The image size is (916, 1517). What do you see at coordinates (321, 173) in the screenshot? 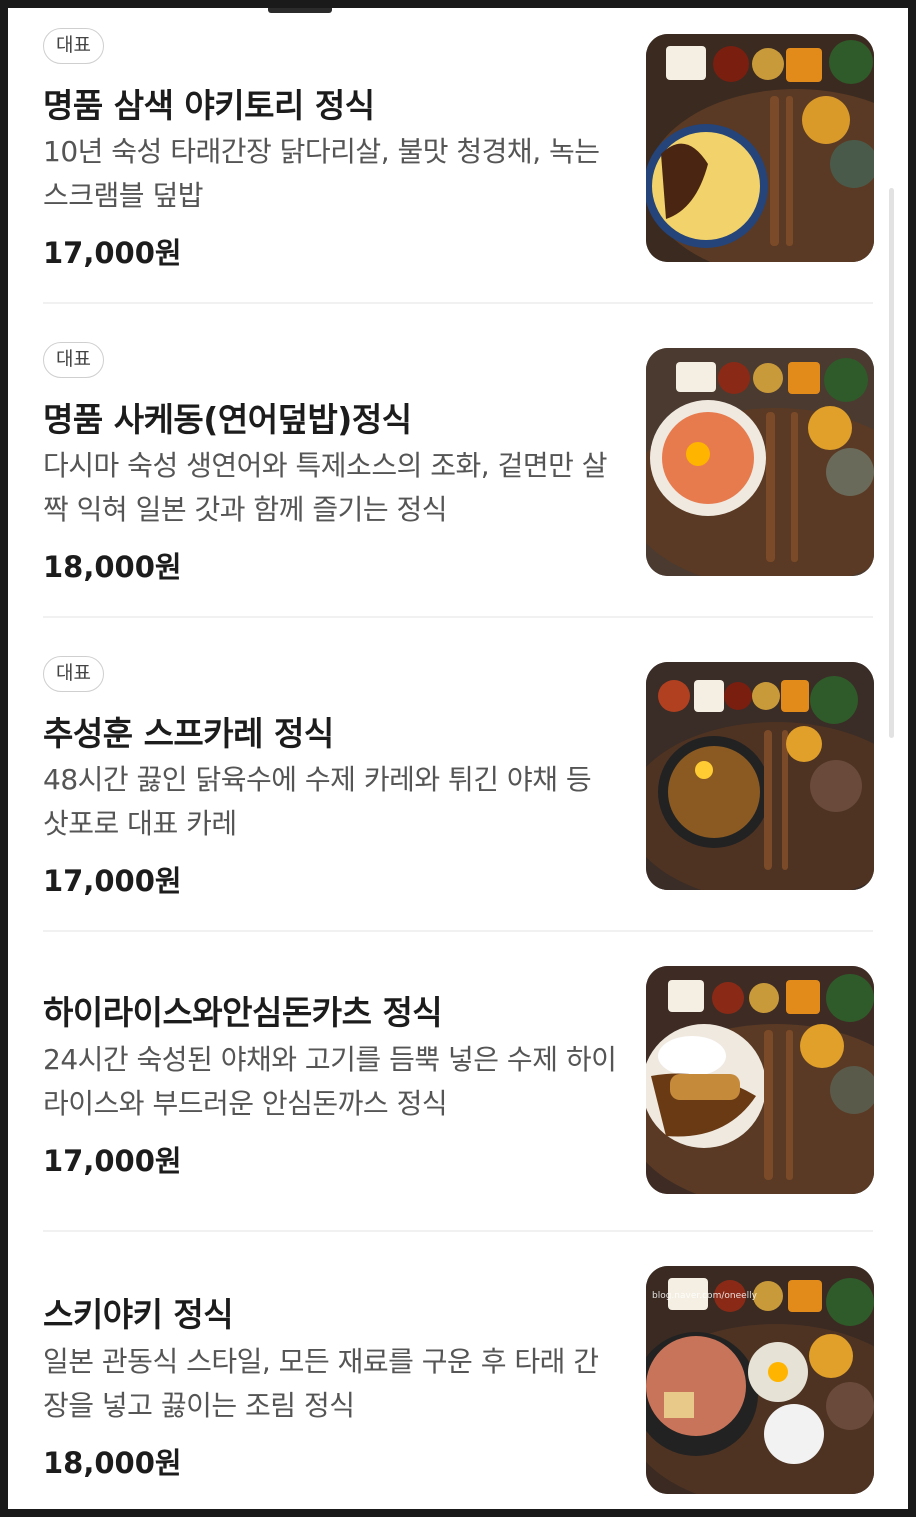
I see `menu-item-description: 10년 숙성 타래간장 닭다리살, 불맛 청경채, 녹는 스크램블 덮밥` at bounding box center [321, 173].